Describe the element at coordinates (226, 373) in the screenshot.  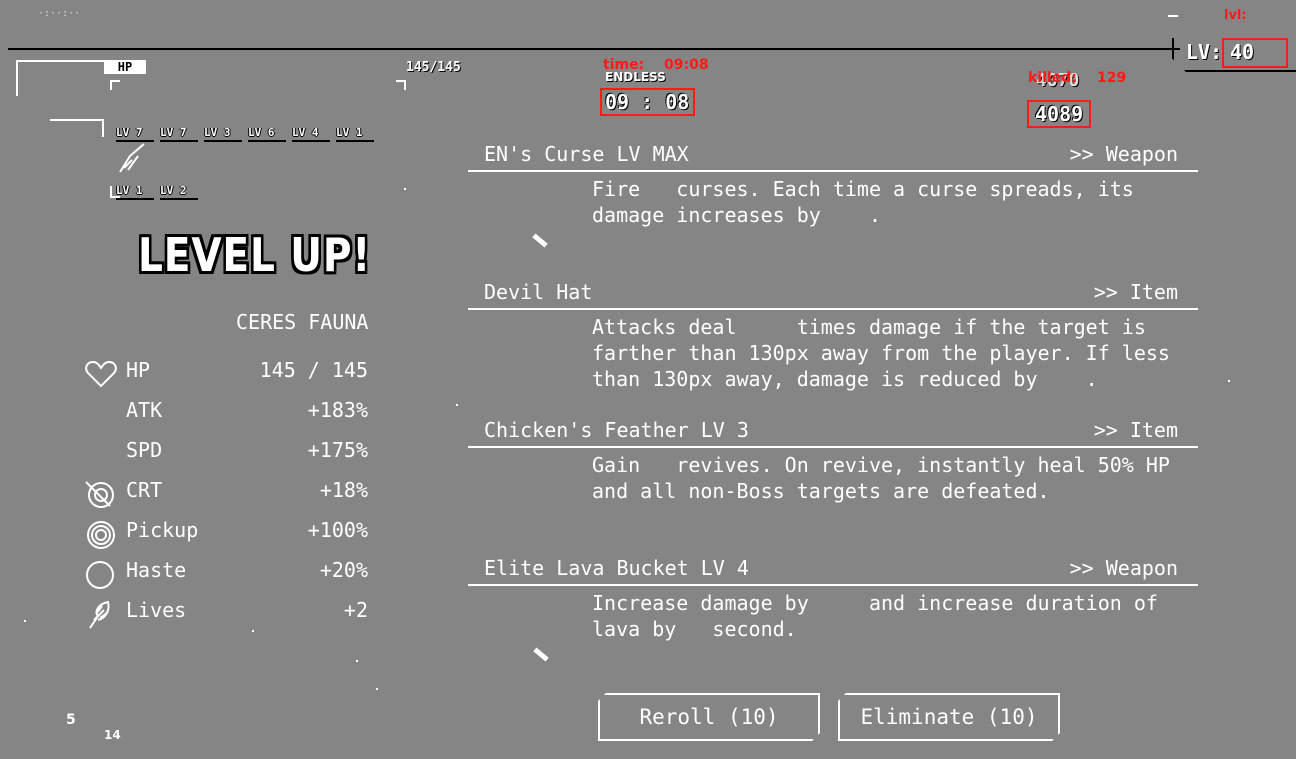
I see `stat-row-hp: HP 145 / 145` at that location.